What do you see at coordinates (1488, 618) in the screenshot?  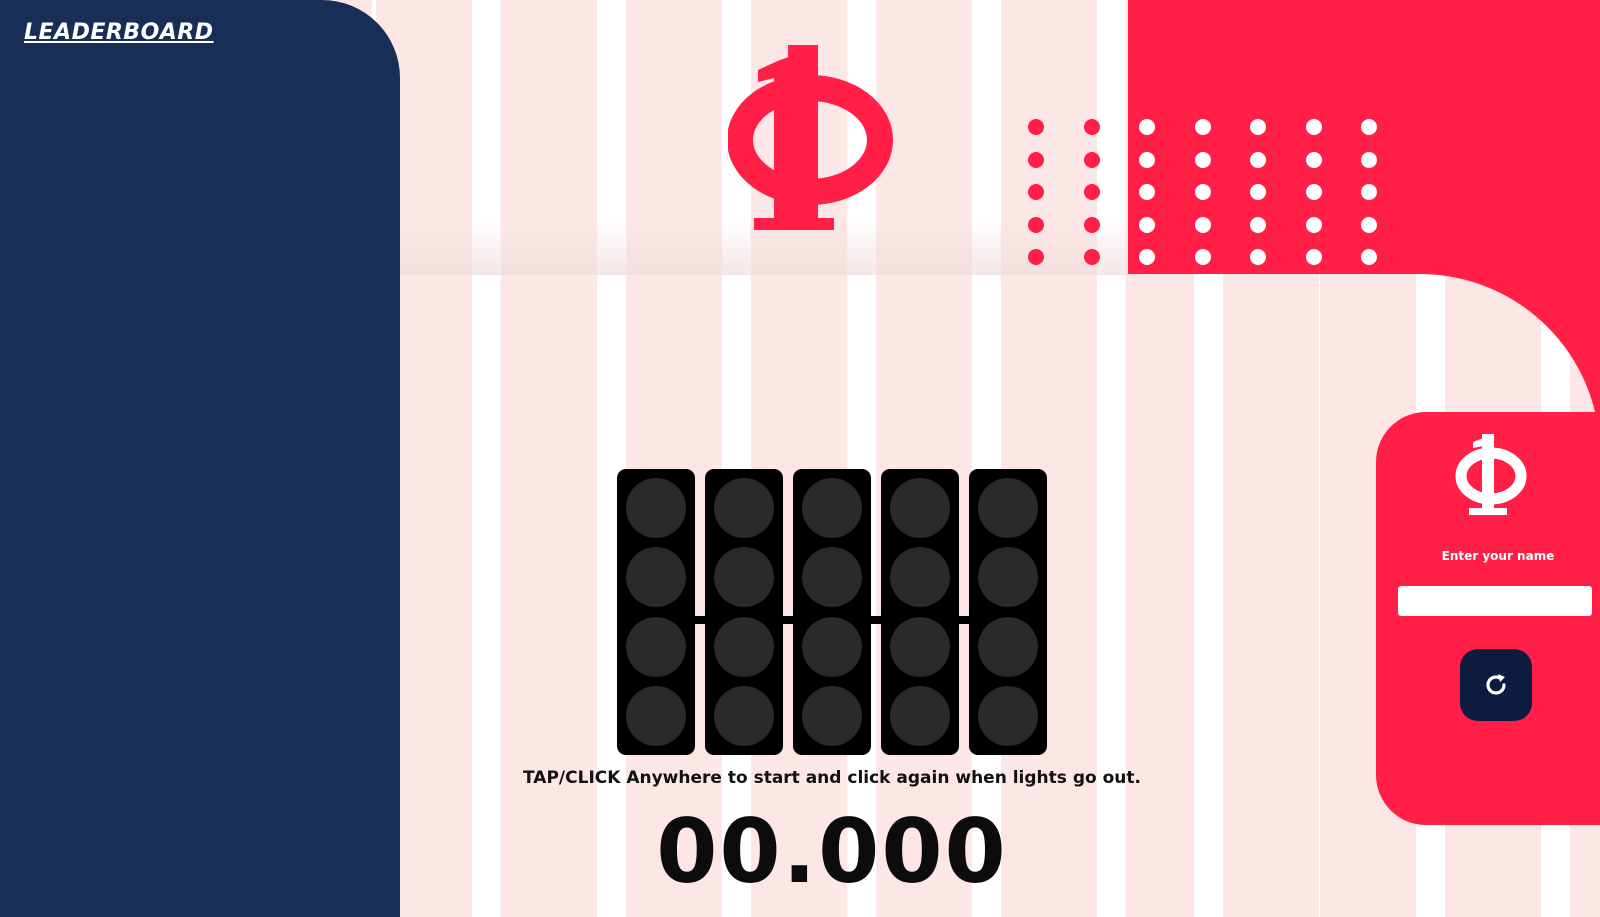 I see `name-entry-card: Enter your name` at bounding box center [1488, 618].